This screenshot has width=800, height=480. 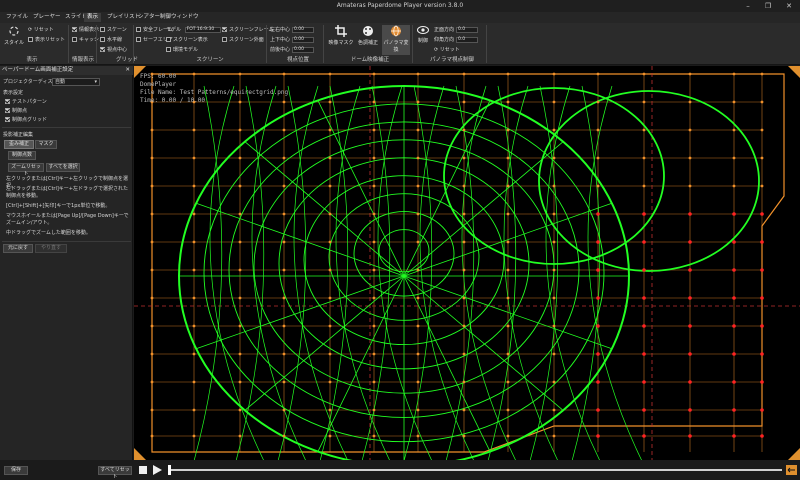 What do you see at coordinates (396, 40) in the screenshot?
I see `panorama-convert-button: パノラマ変換` at bounding box center [396, 40].